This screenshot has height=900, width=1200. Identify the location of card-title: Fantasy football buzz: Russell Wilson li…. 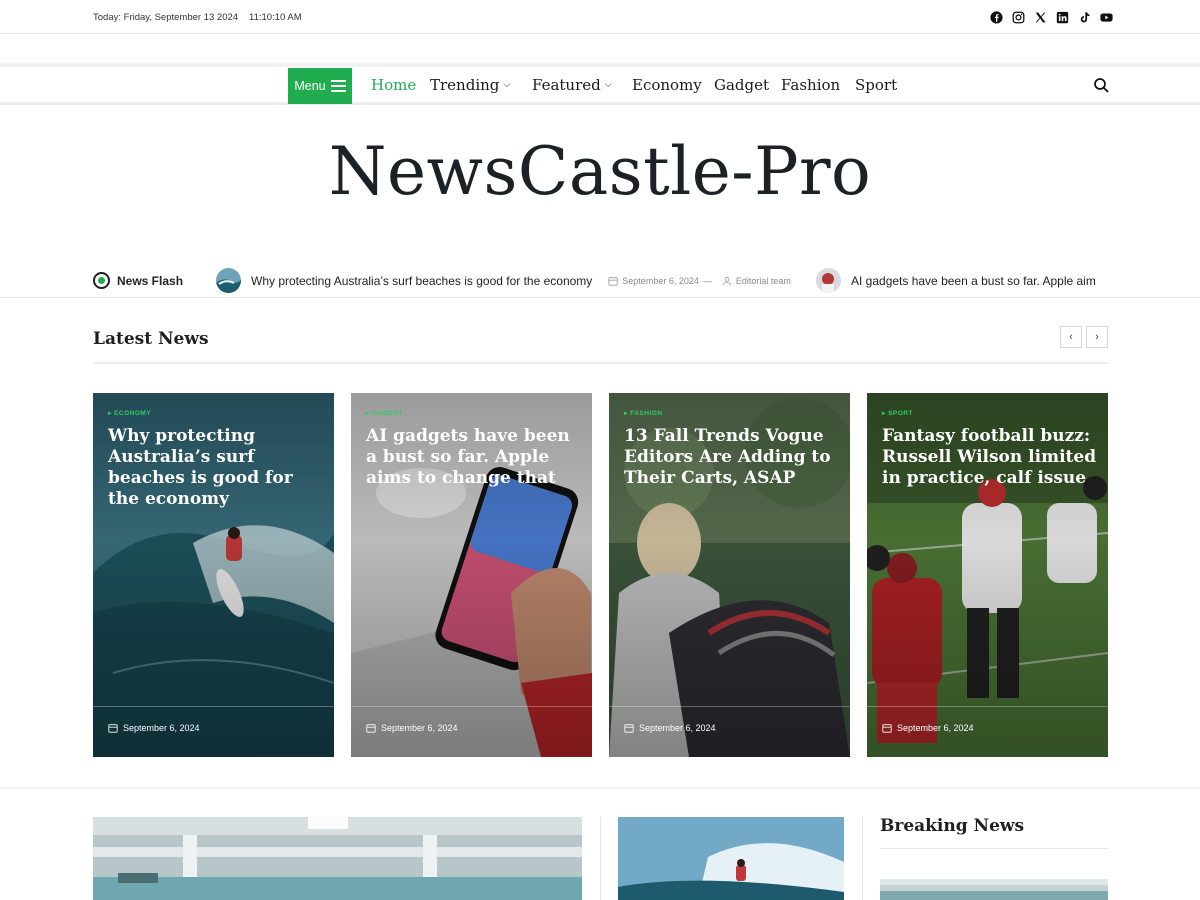
(989, 457).